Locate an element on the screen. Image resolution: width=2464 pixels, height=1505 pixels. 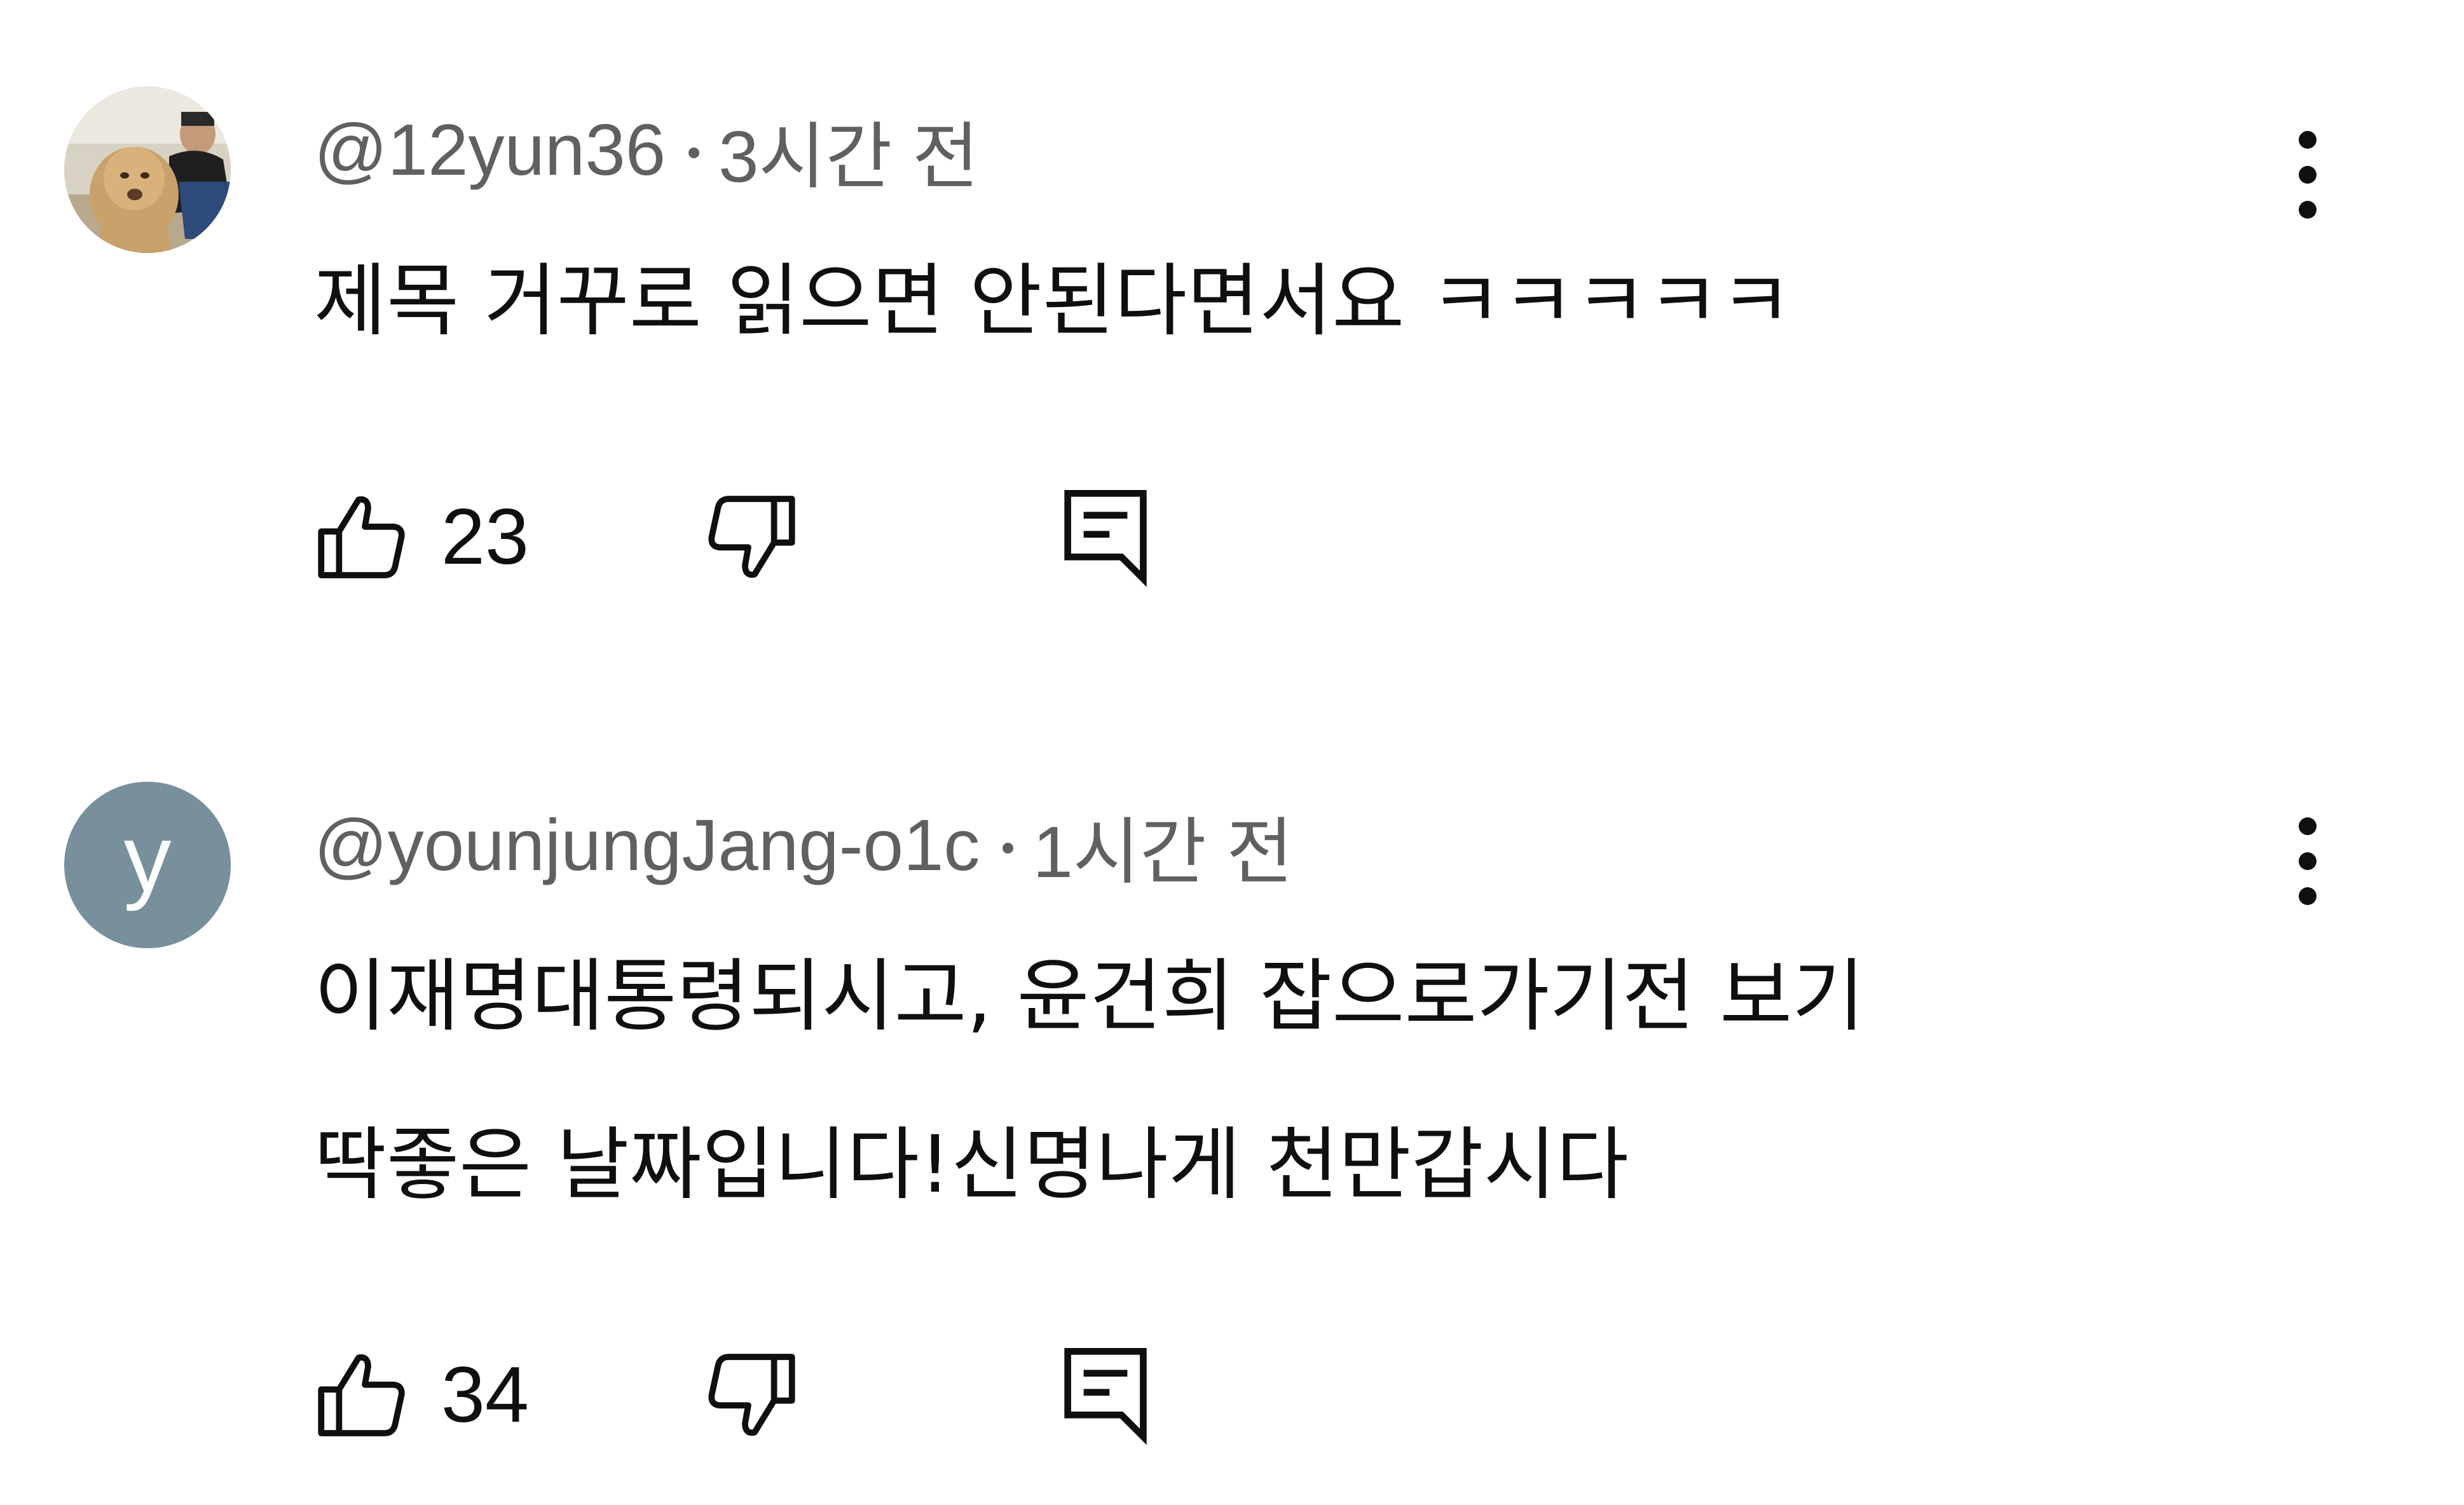
like-count: 23 is located at coordinates (485, 537).